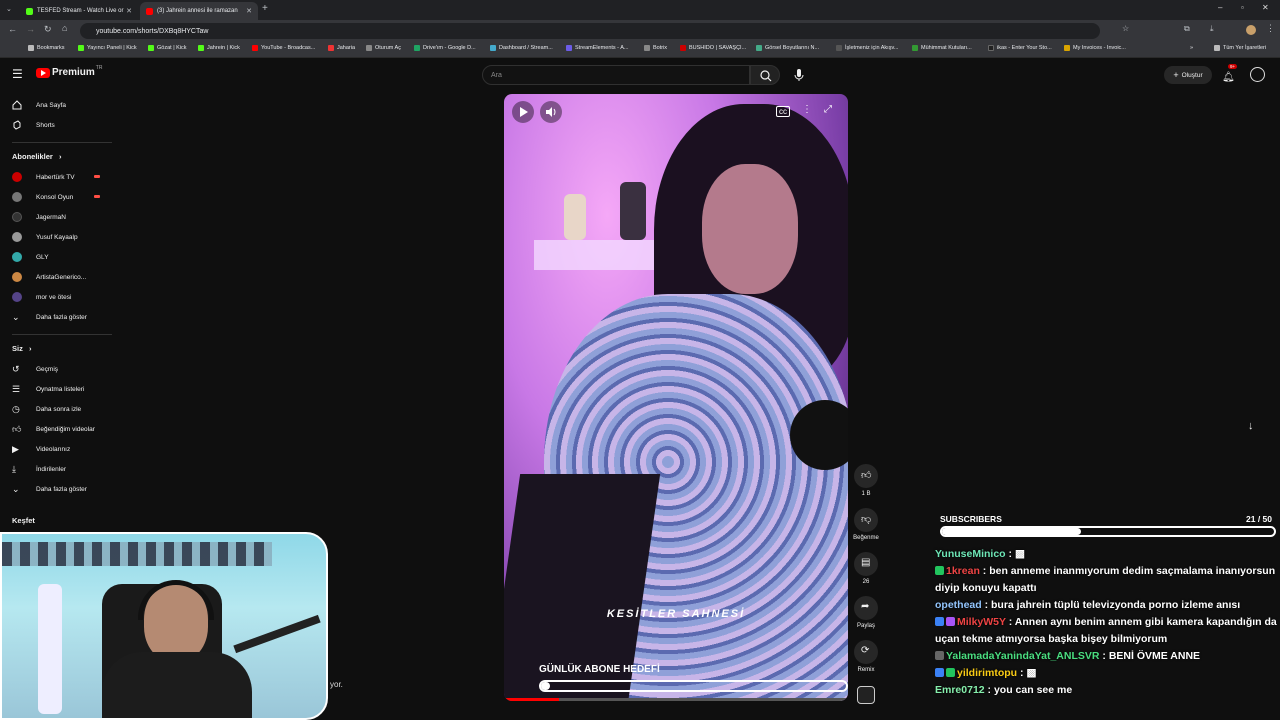 This screenshot has height=720, width=1280. I want to click on folder-icon, so click(1217, 48).